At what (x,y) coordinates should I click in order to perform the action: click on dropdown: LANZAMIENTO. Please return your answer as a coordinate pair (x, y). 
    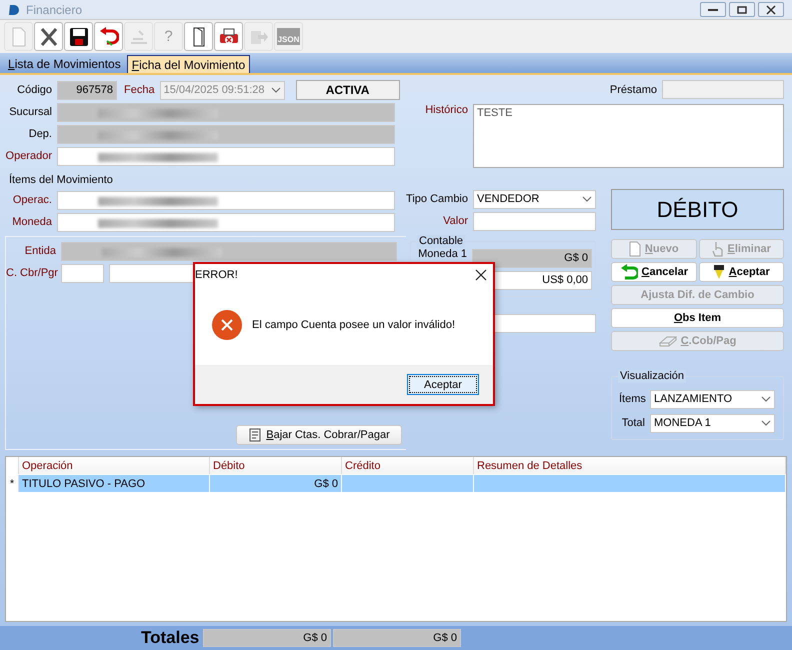
    Looking at the image, I should click on (712, 399).